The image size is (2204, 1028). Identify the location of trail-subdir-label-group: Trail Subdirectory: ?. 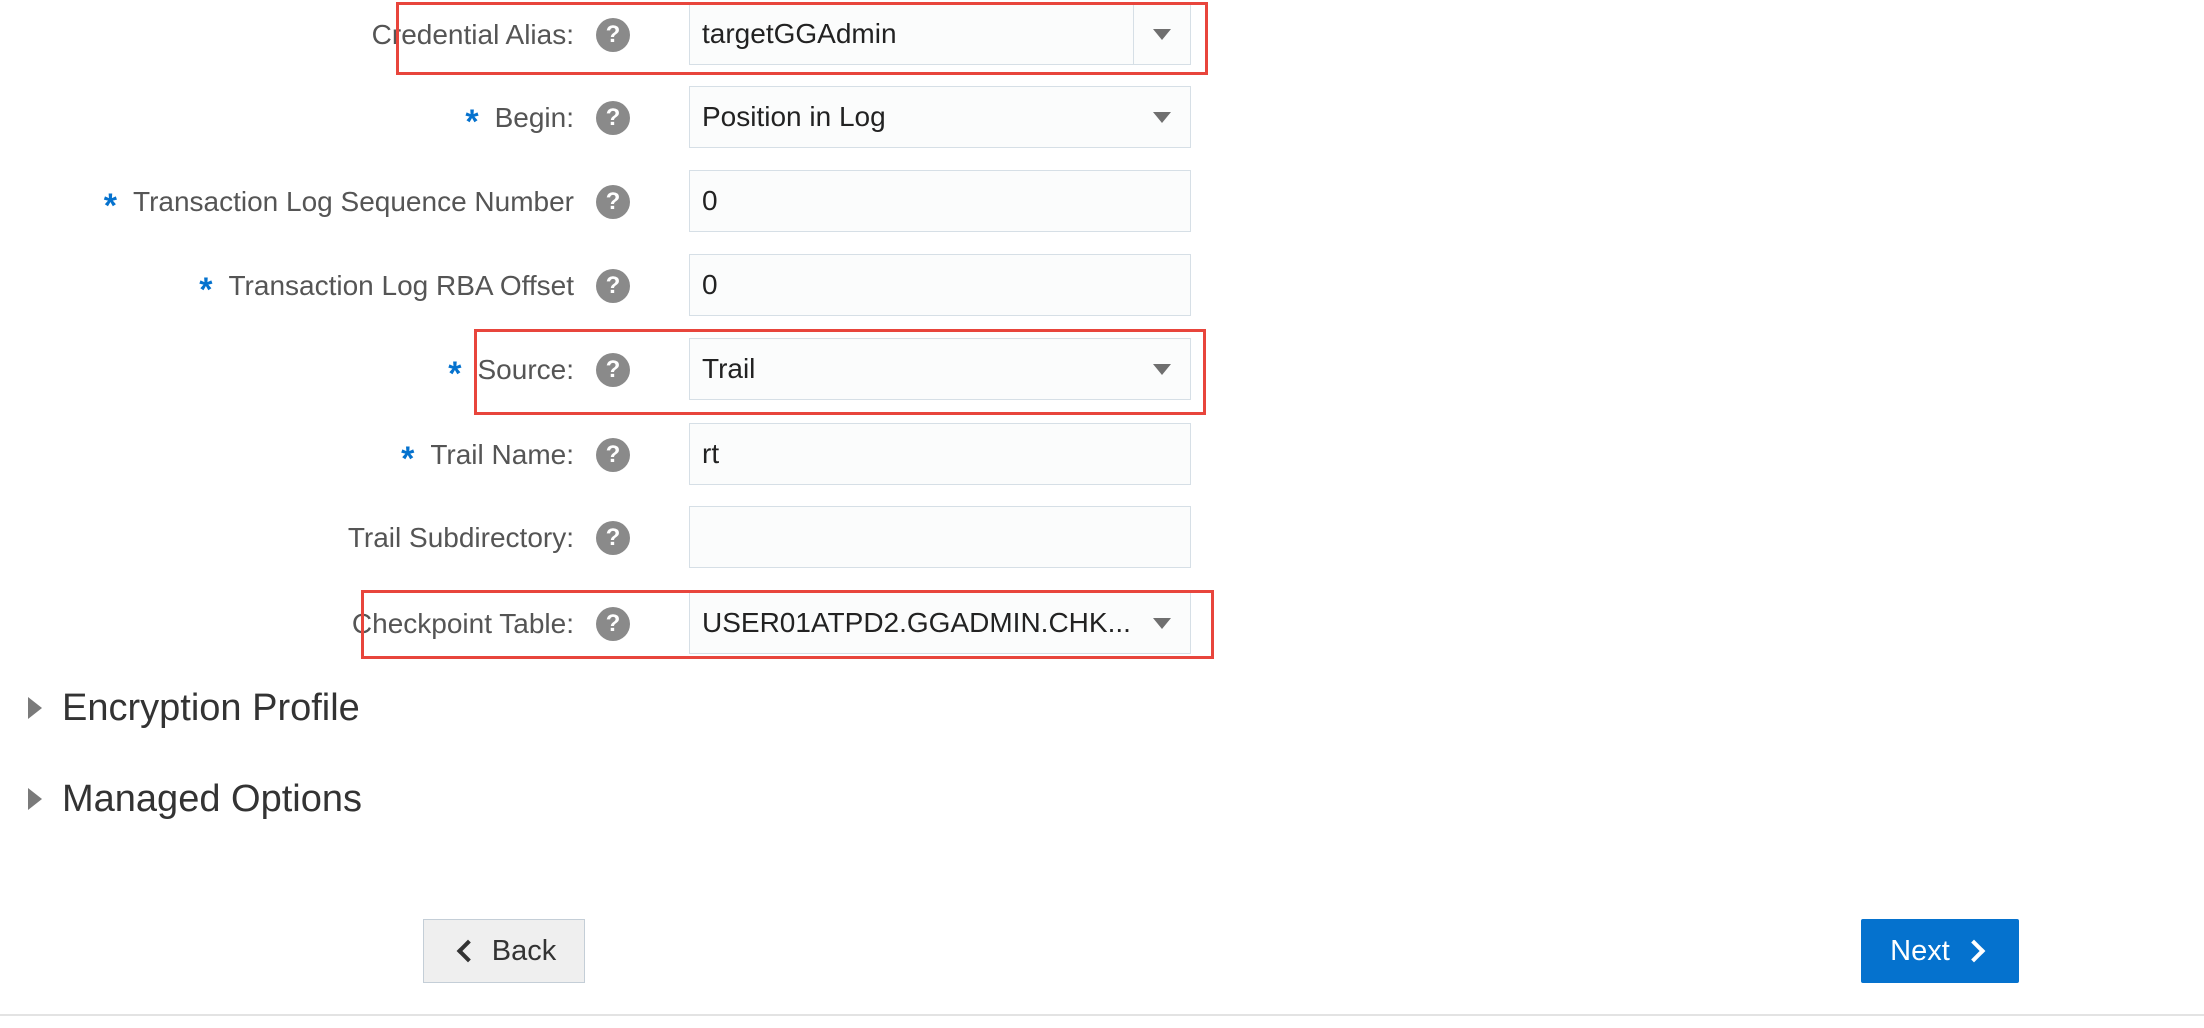
(489, 538).